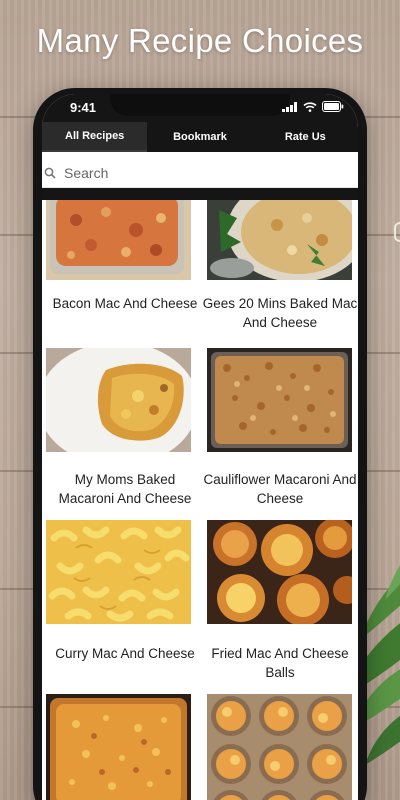 The width and height of the screenshot is (400, 800). What do you see at coordinates (333, 106) in the screenshot?
I see `battery-icon` at bounding box center [333, 106].